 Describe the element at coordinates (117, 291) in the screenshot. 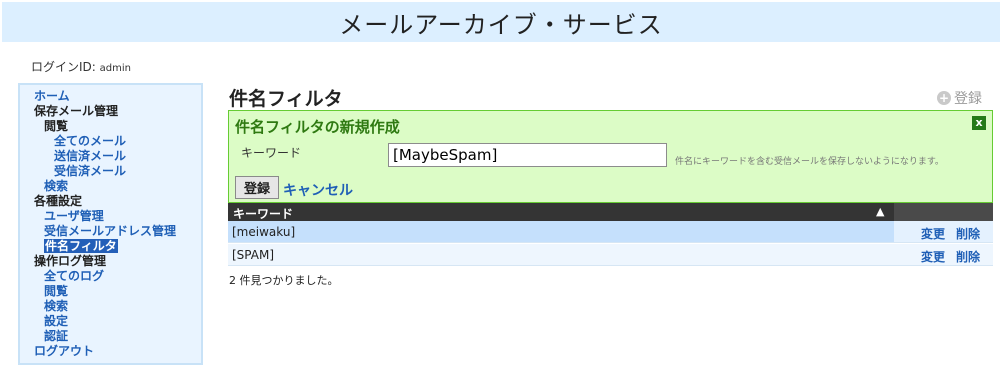

I see `sidebar-item-log-browse: 閲覧` at that location.